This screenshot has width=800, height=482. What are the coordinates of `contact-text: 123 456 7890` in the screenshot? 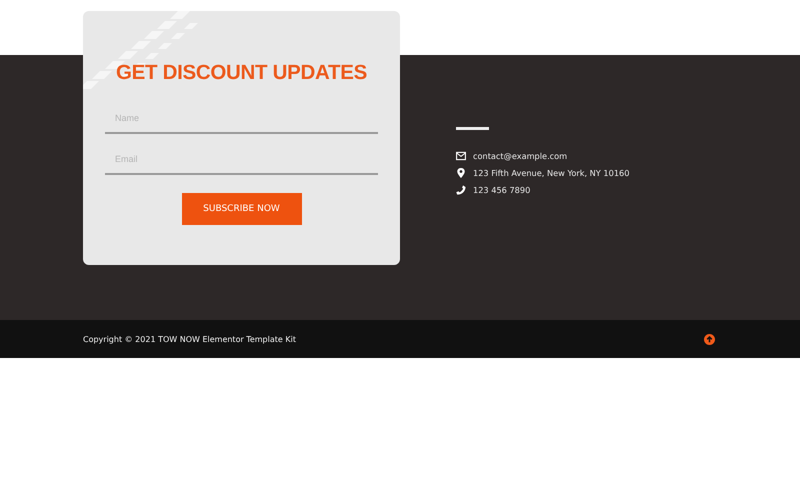 It's located at (501, 189).